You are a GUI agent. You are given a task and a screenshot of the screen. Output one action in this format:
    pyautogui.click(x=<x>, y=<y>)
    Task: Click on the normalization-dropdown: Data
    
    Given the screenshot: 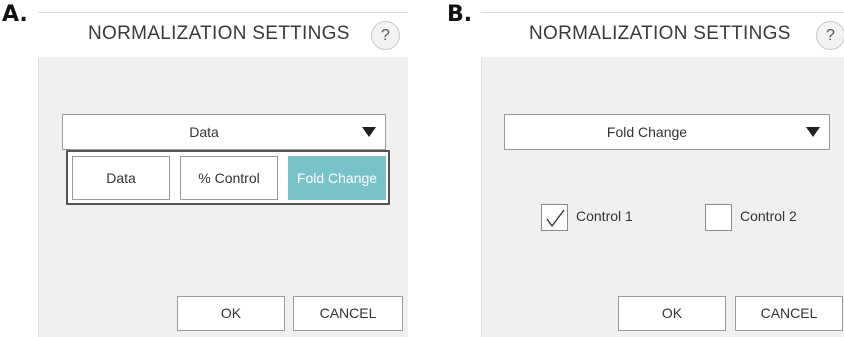 What is the action you would take?
    pyautogui.click(x=224, y=132)
    